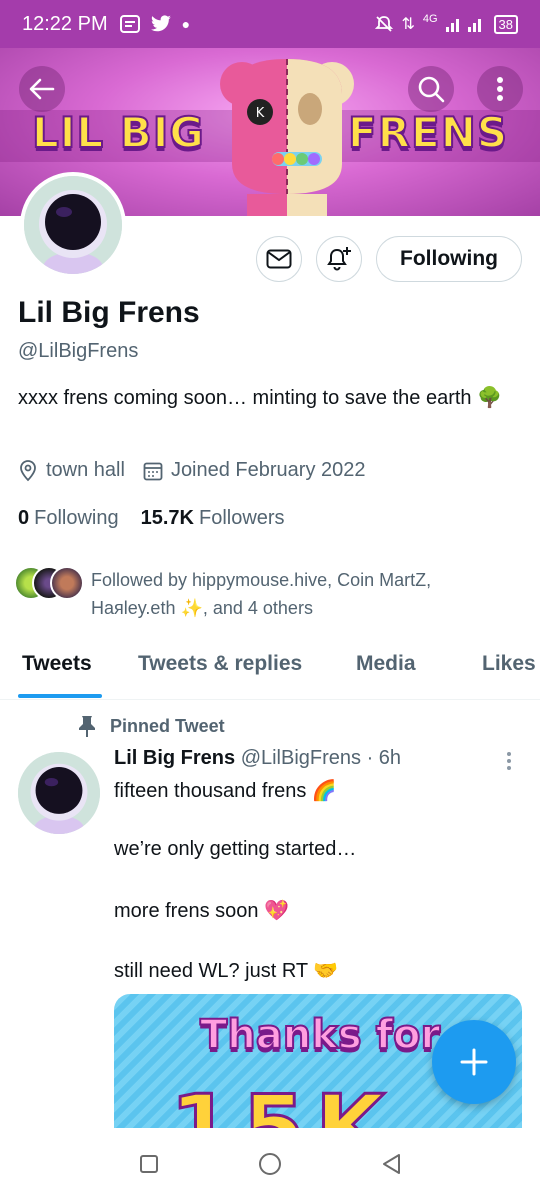 Image resolution: width=540 pixels, height=1200 pixels. I want to click on tweet-author-name: Lil Big Frens, so click(174, 758).